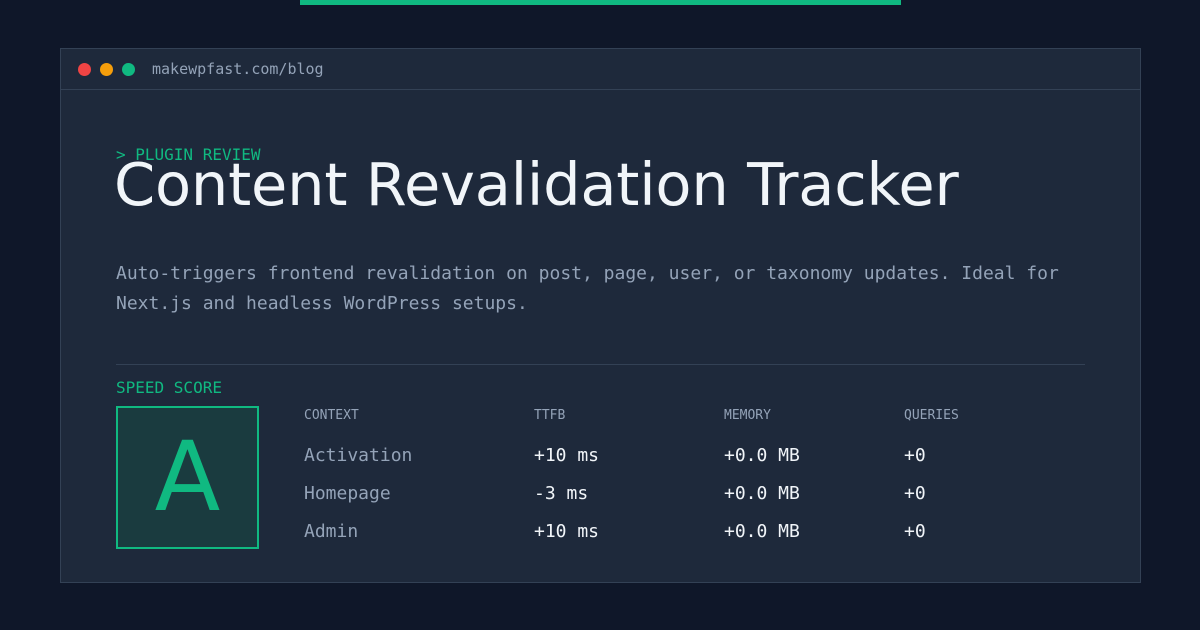  Describe the element at coordinates (84, 69) in the screenshot. I see `close-dot-icon` at that location.